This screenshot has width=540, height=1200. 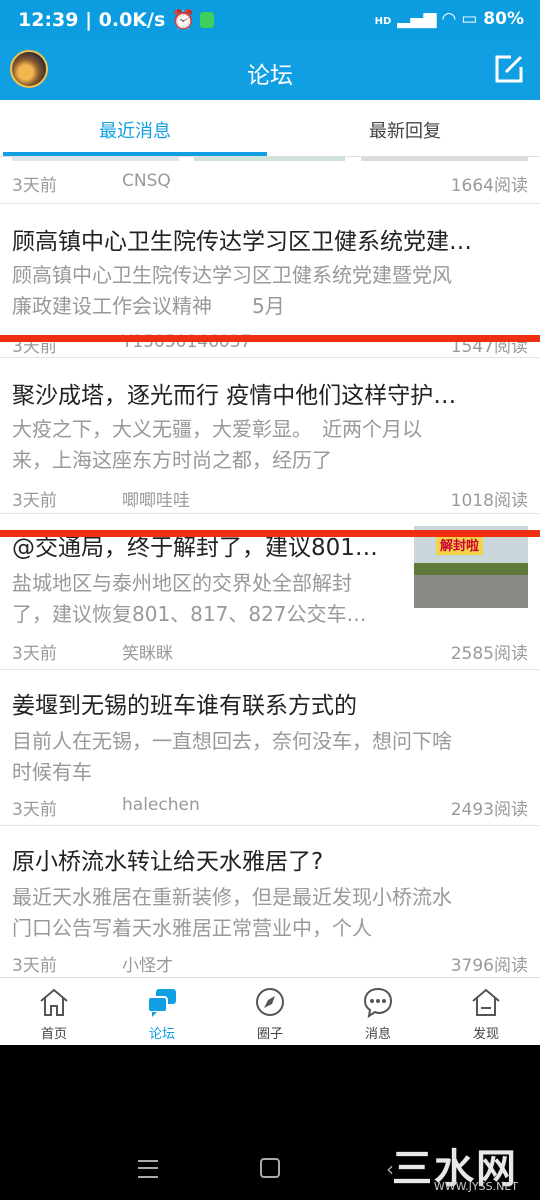 What do you see at coordinates (270, 651) in the screenshot?
I see `post-meta: 3天前 笑眯眯 2585阅读` at bounding box center [270, 651].